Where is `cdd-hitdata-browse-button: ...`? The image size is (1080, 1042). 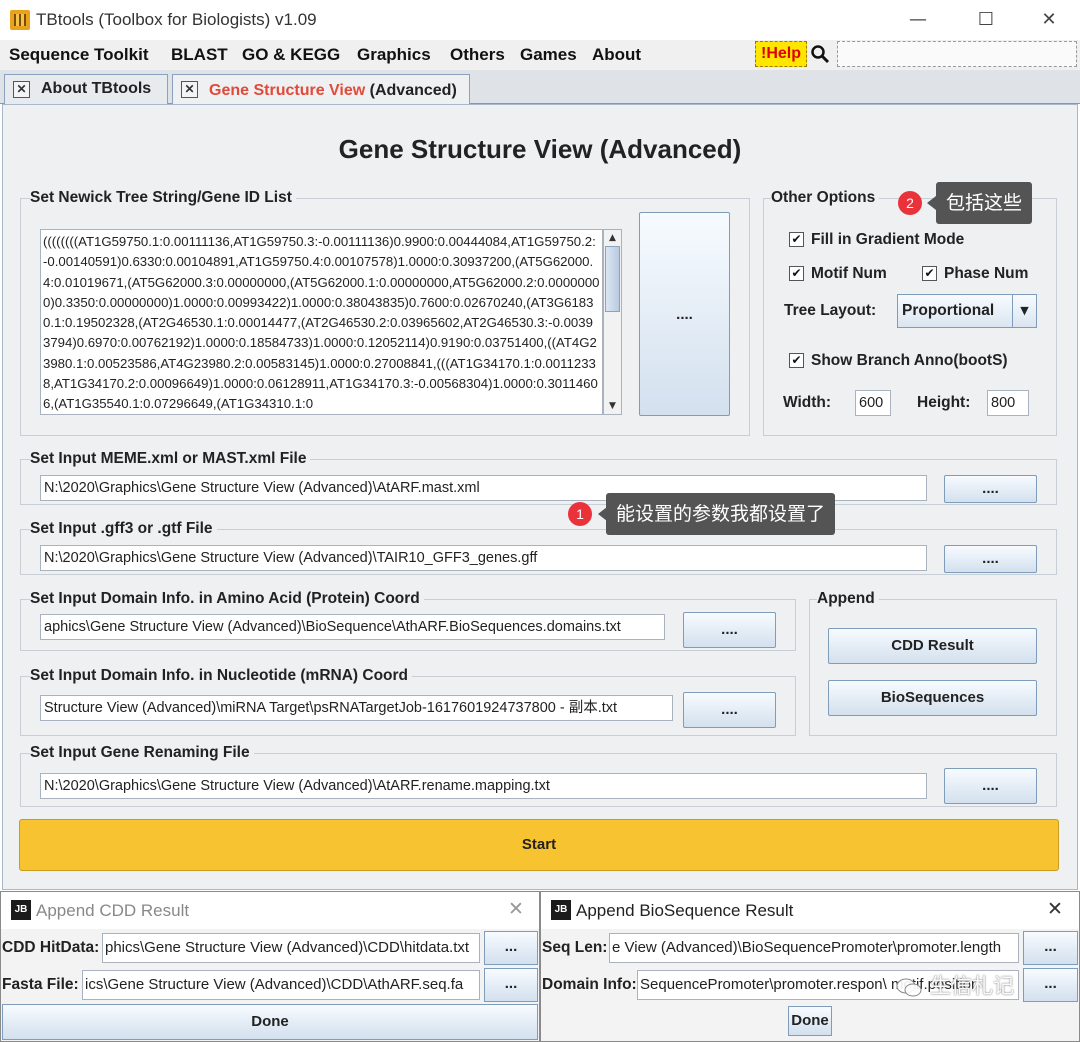 cdd-hitdata-browse-button: ... is located at coordinates (511, 948).